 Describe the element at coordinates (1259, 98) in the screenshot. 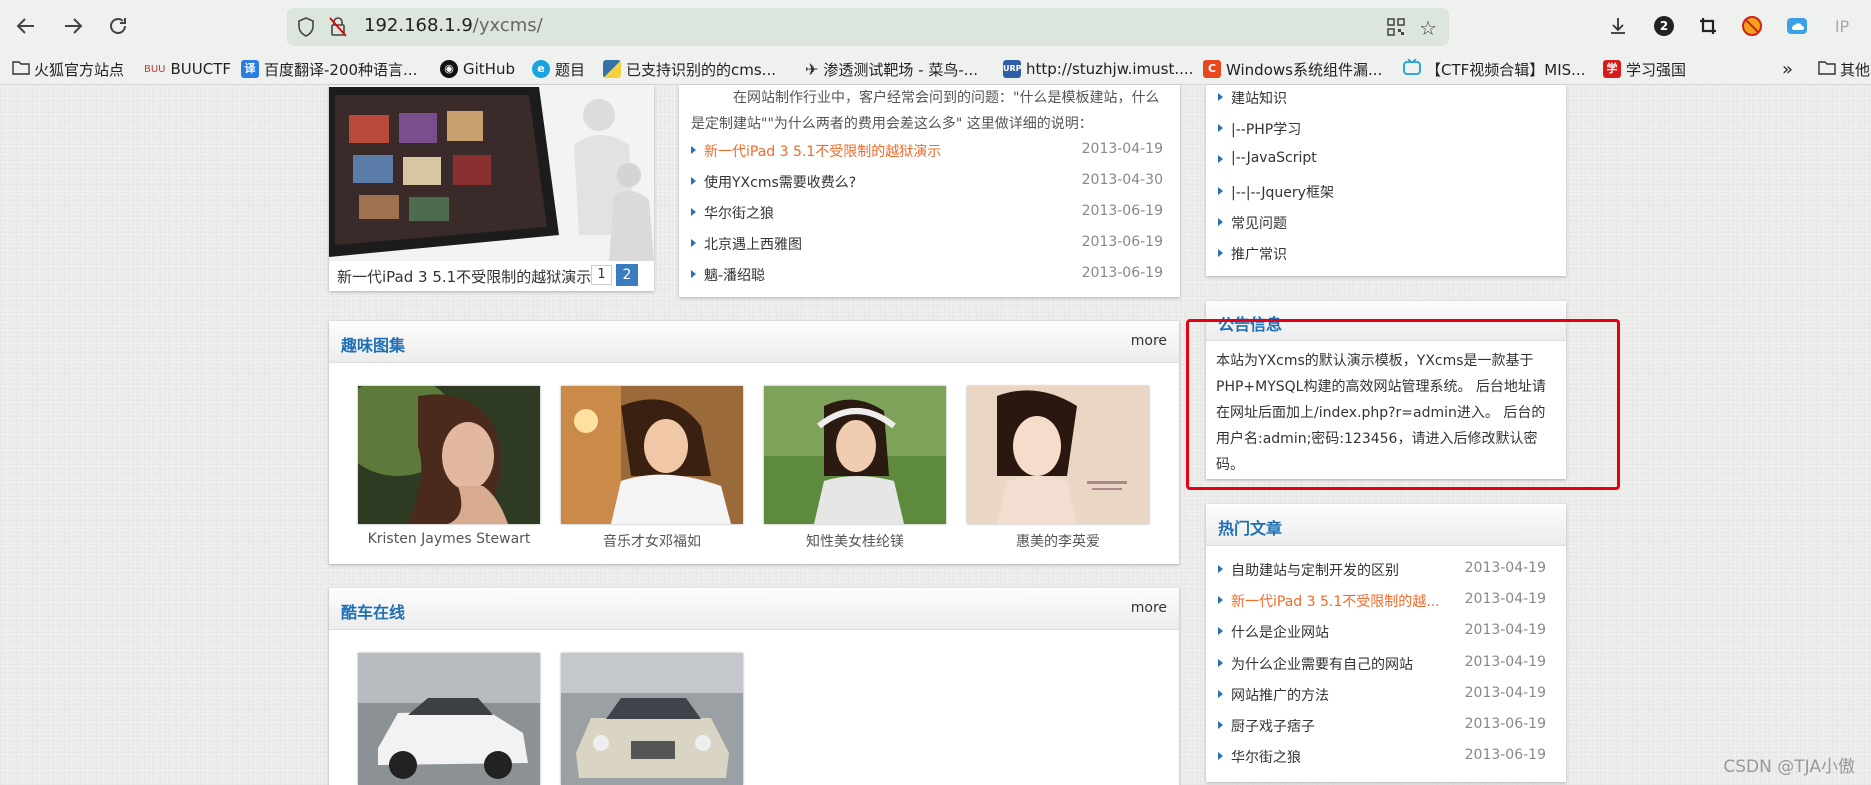

I see `category-label: 建站知识` at that location.